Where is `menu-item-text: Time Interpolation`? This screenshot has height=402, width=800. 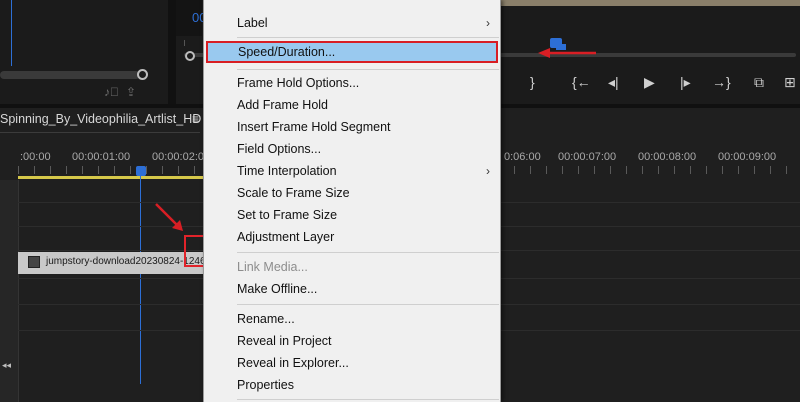 menu-item-text: Time Interpolation is located at coordinates (287, 171).